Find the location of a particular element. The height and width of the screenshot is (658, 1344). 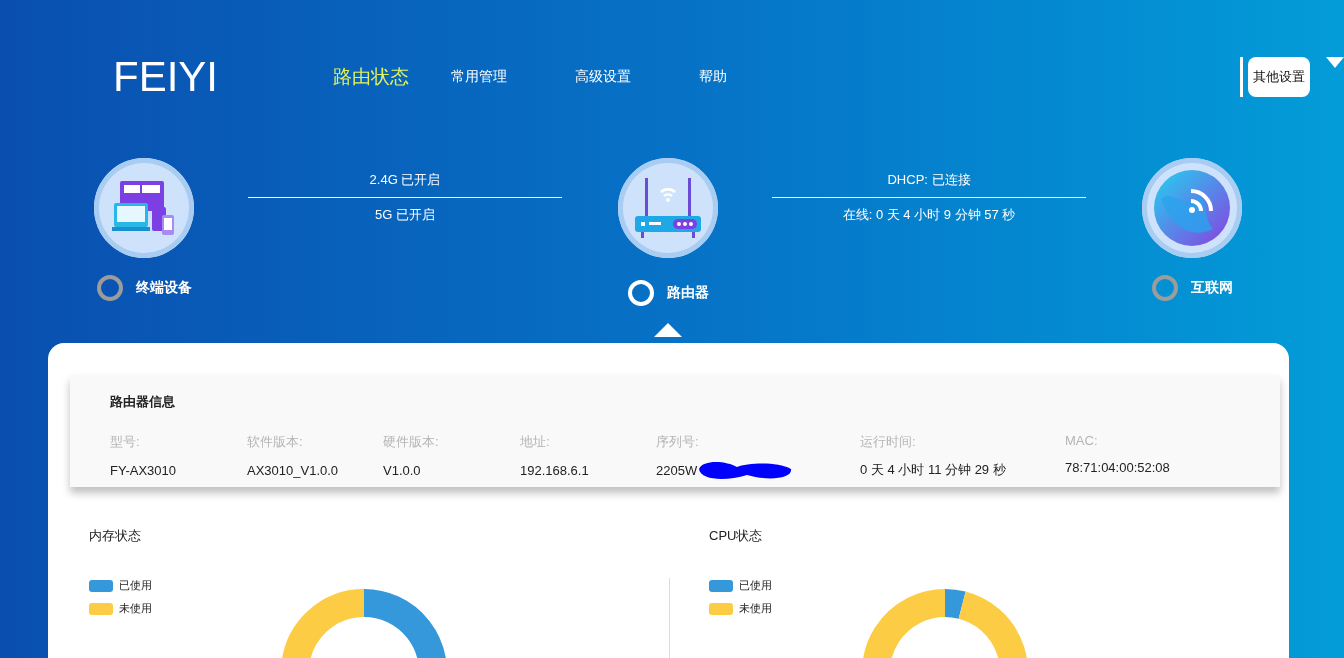

field-label: 型号: is located at coordinates (125, 442).